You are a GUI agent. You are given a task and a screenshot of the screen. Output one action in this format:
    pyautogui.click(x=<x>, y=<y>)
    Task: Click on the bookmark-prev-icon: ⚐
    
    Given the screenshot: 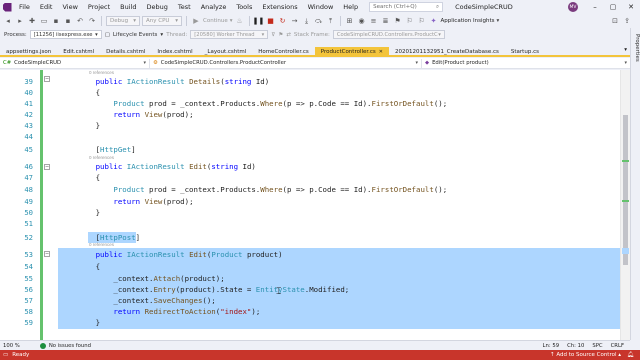 What is the action you would take?
    pyautogui.click(x=410, y=21)
    